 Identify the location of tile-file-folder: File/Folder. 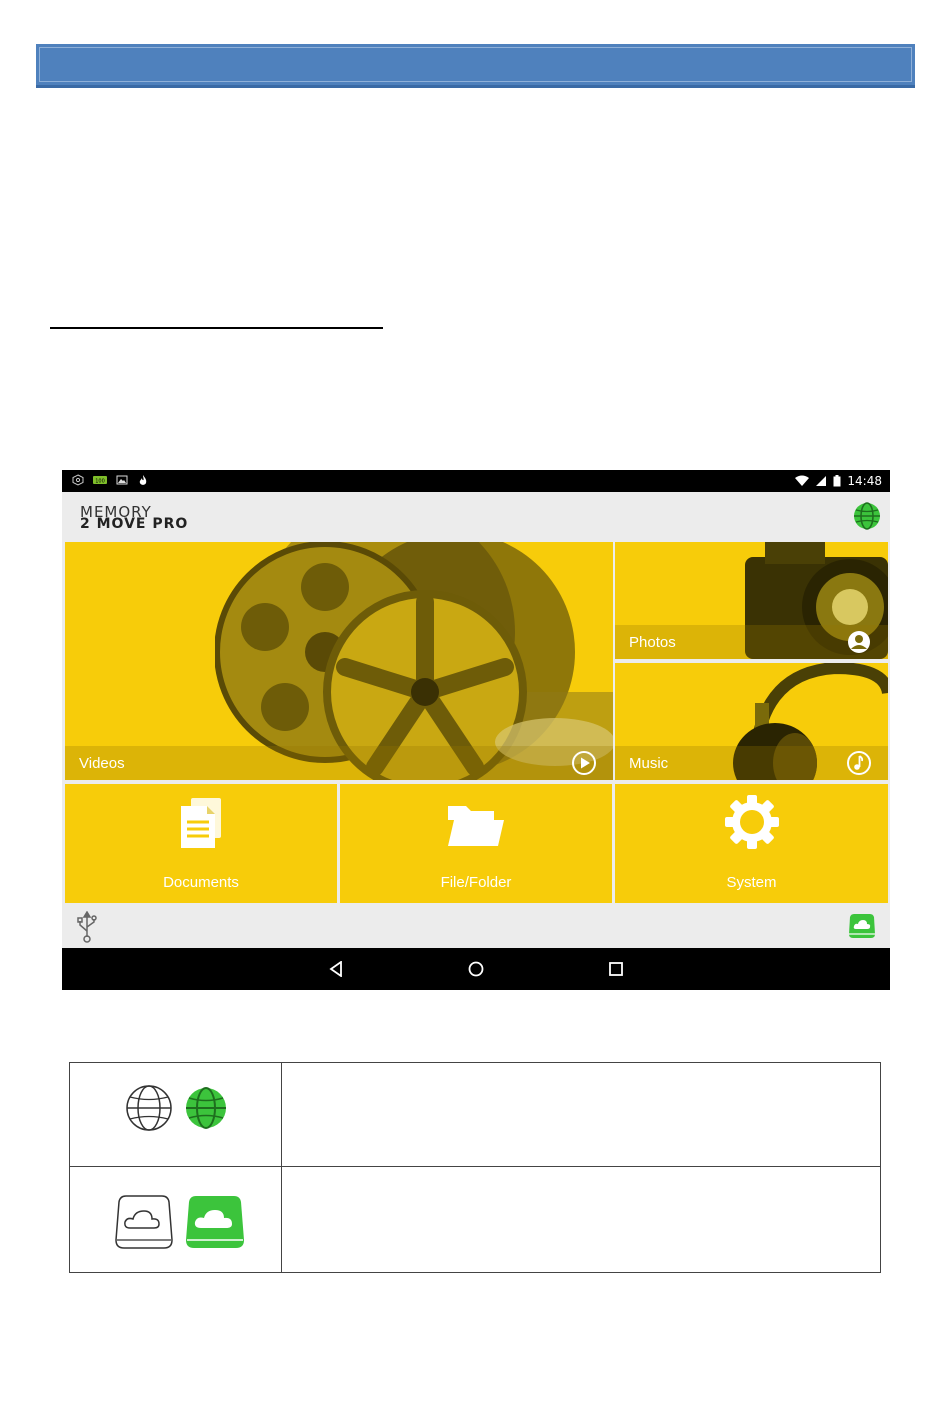
(476, 843).